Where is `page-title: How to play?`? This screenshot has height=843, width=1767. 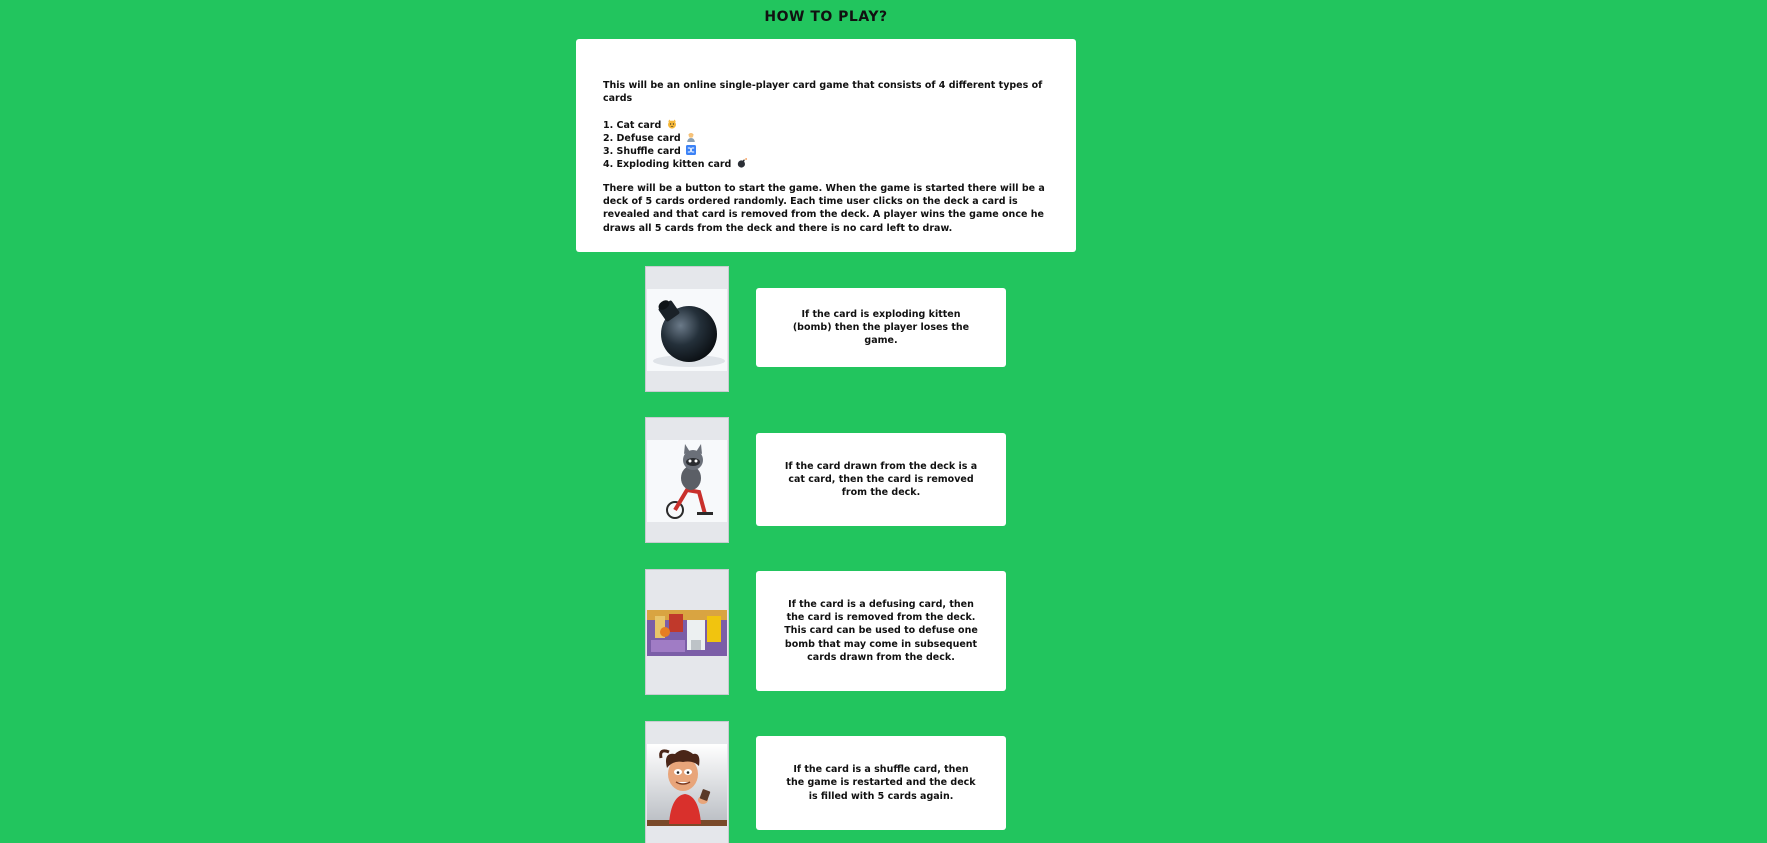 page-title: How to play? is located at coordinates (826, 17).